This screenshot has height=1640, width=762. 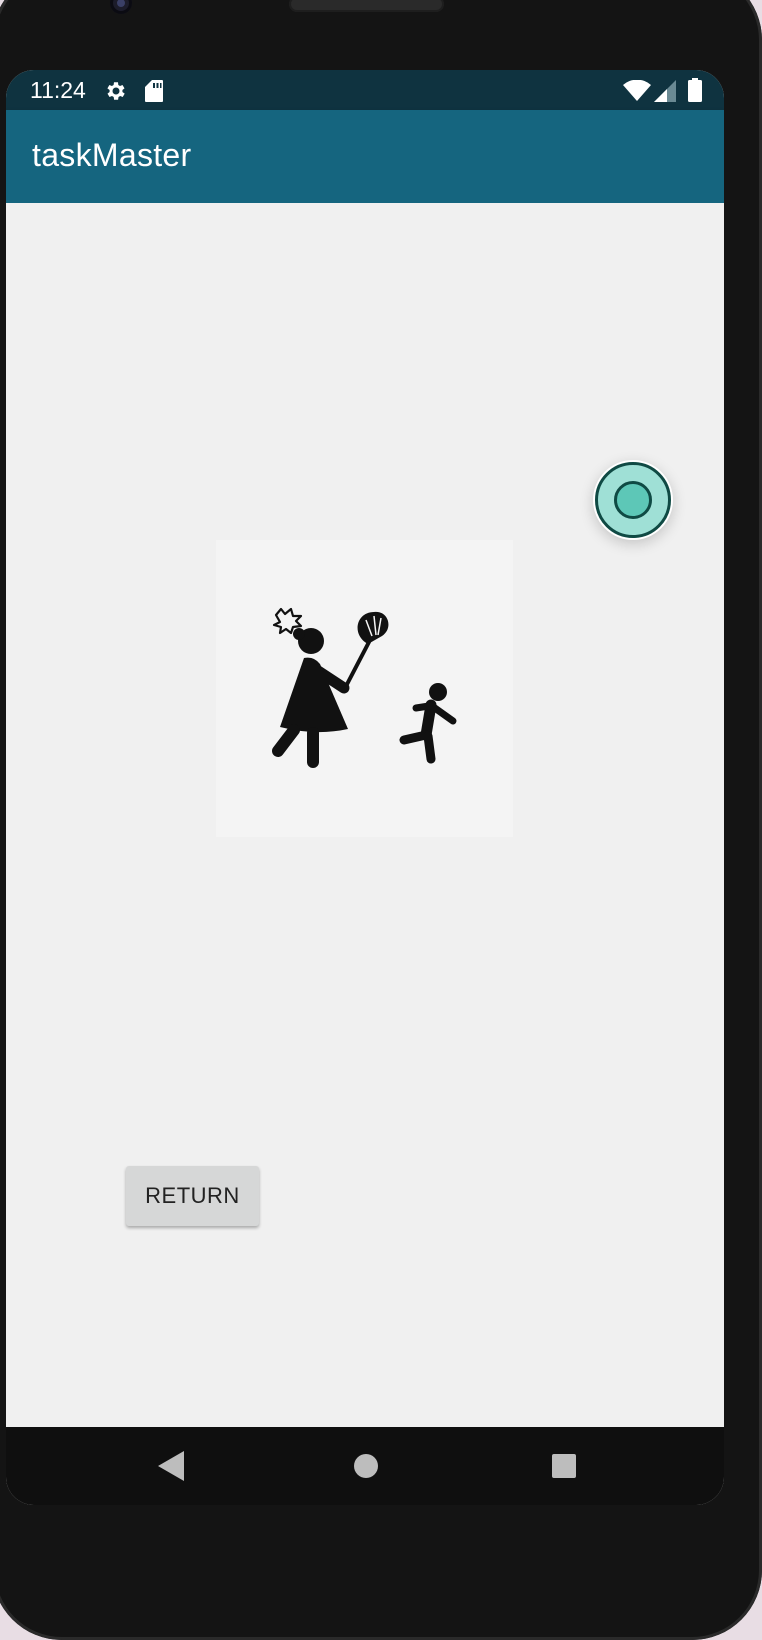 I want to click on navigation-bar, so click(x=365, y=1466).